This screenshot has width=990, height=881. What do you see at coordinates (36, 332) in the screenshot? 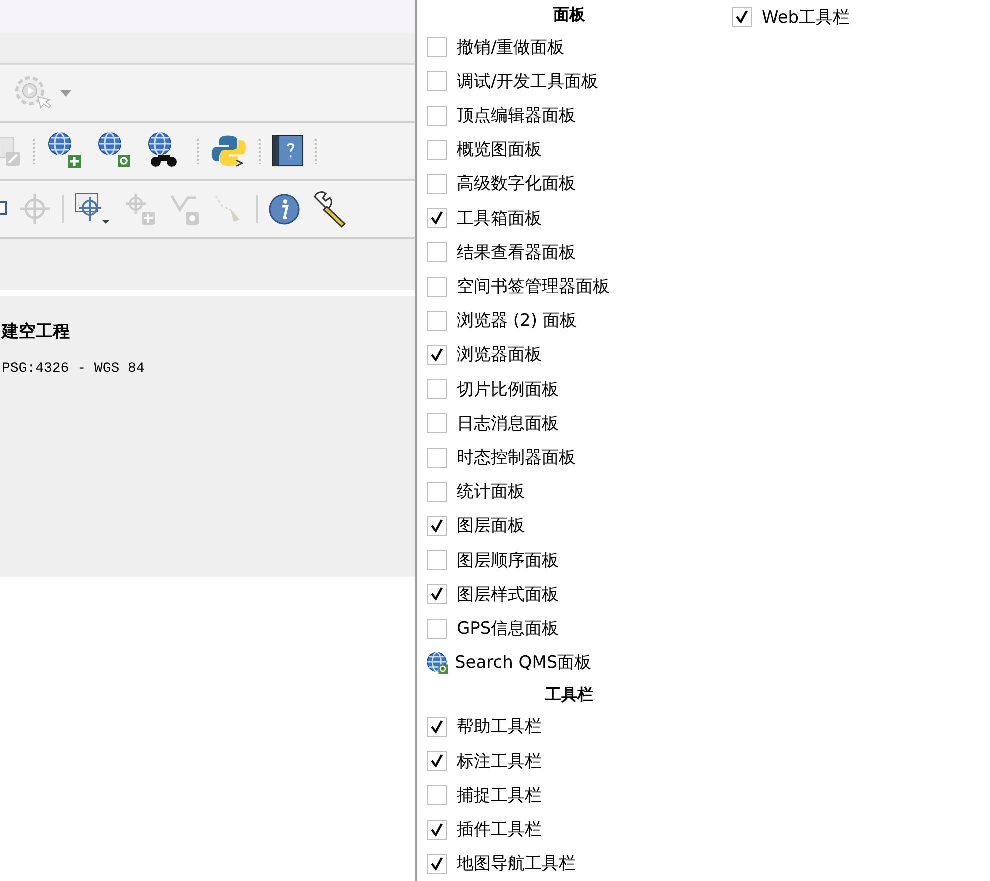
I see `project-title: 建空工程` at bounding box center [36, 332].